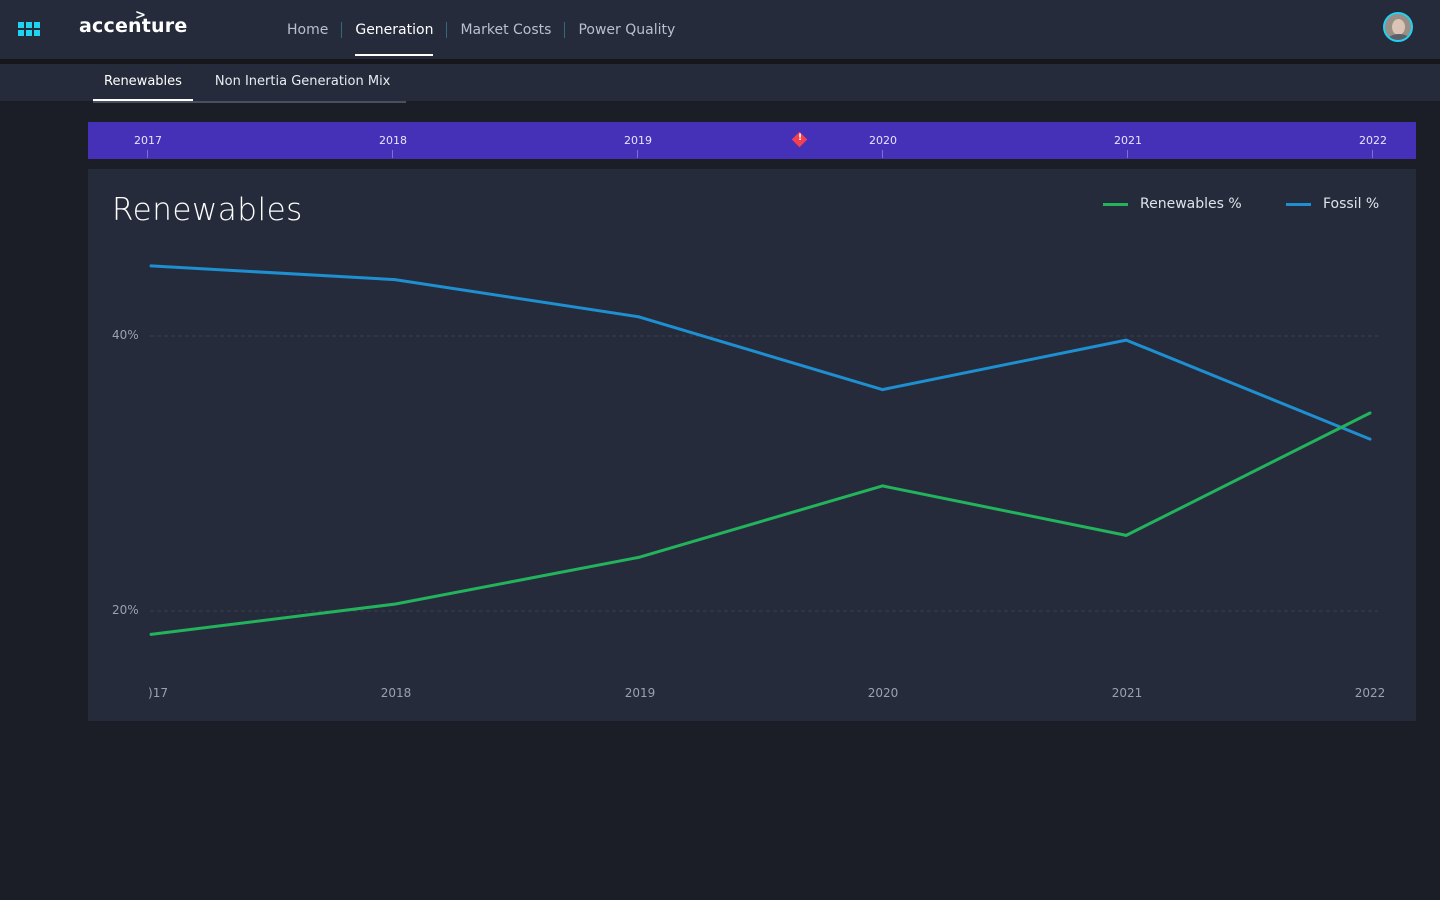 The image size is (1440, 900). What do you see at coordinates (125, 335) in the screenshot?
I see `y-tick-label: 40%` at bounding box center [125, 335].